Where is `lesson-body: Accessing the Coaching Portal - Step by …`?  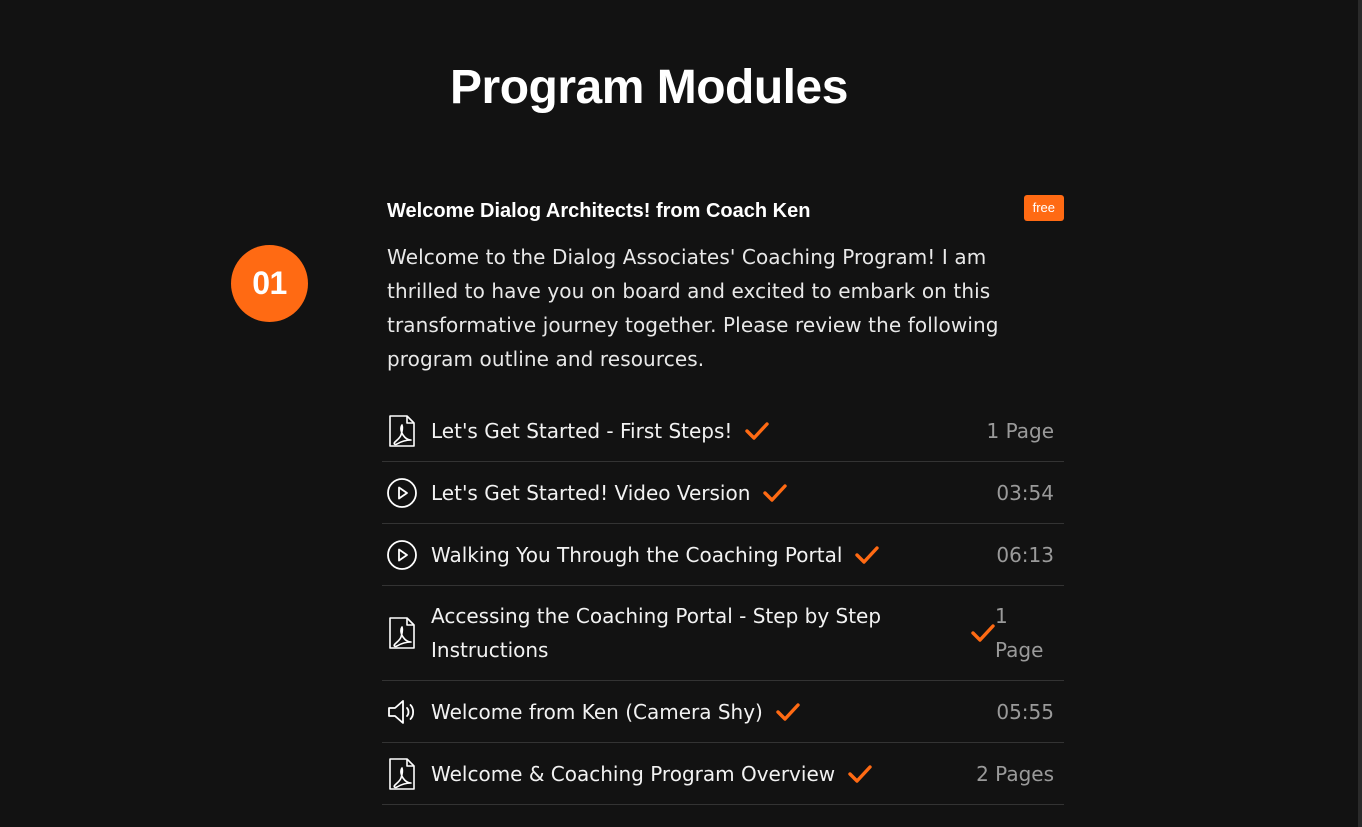 lesson-body: Accessing the Coaching Portal - Step by … is located at coordinates (749, 633).